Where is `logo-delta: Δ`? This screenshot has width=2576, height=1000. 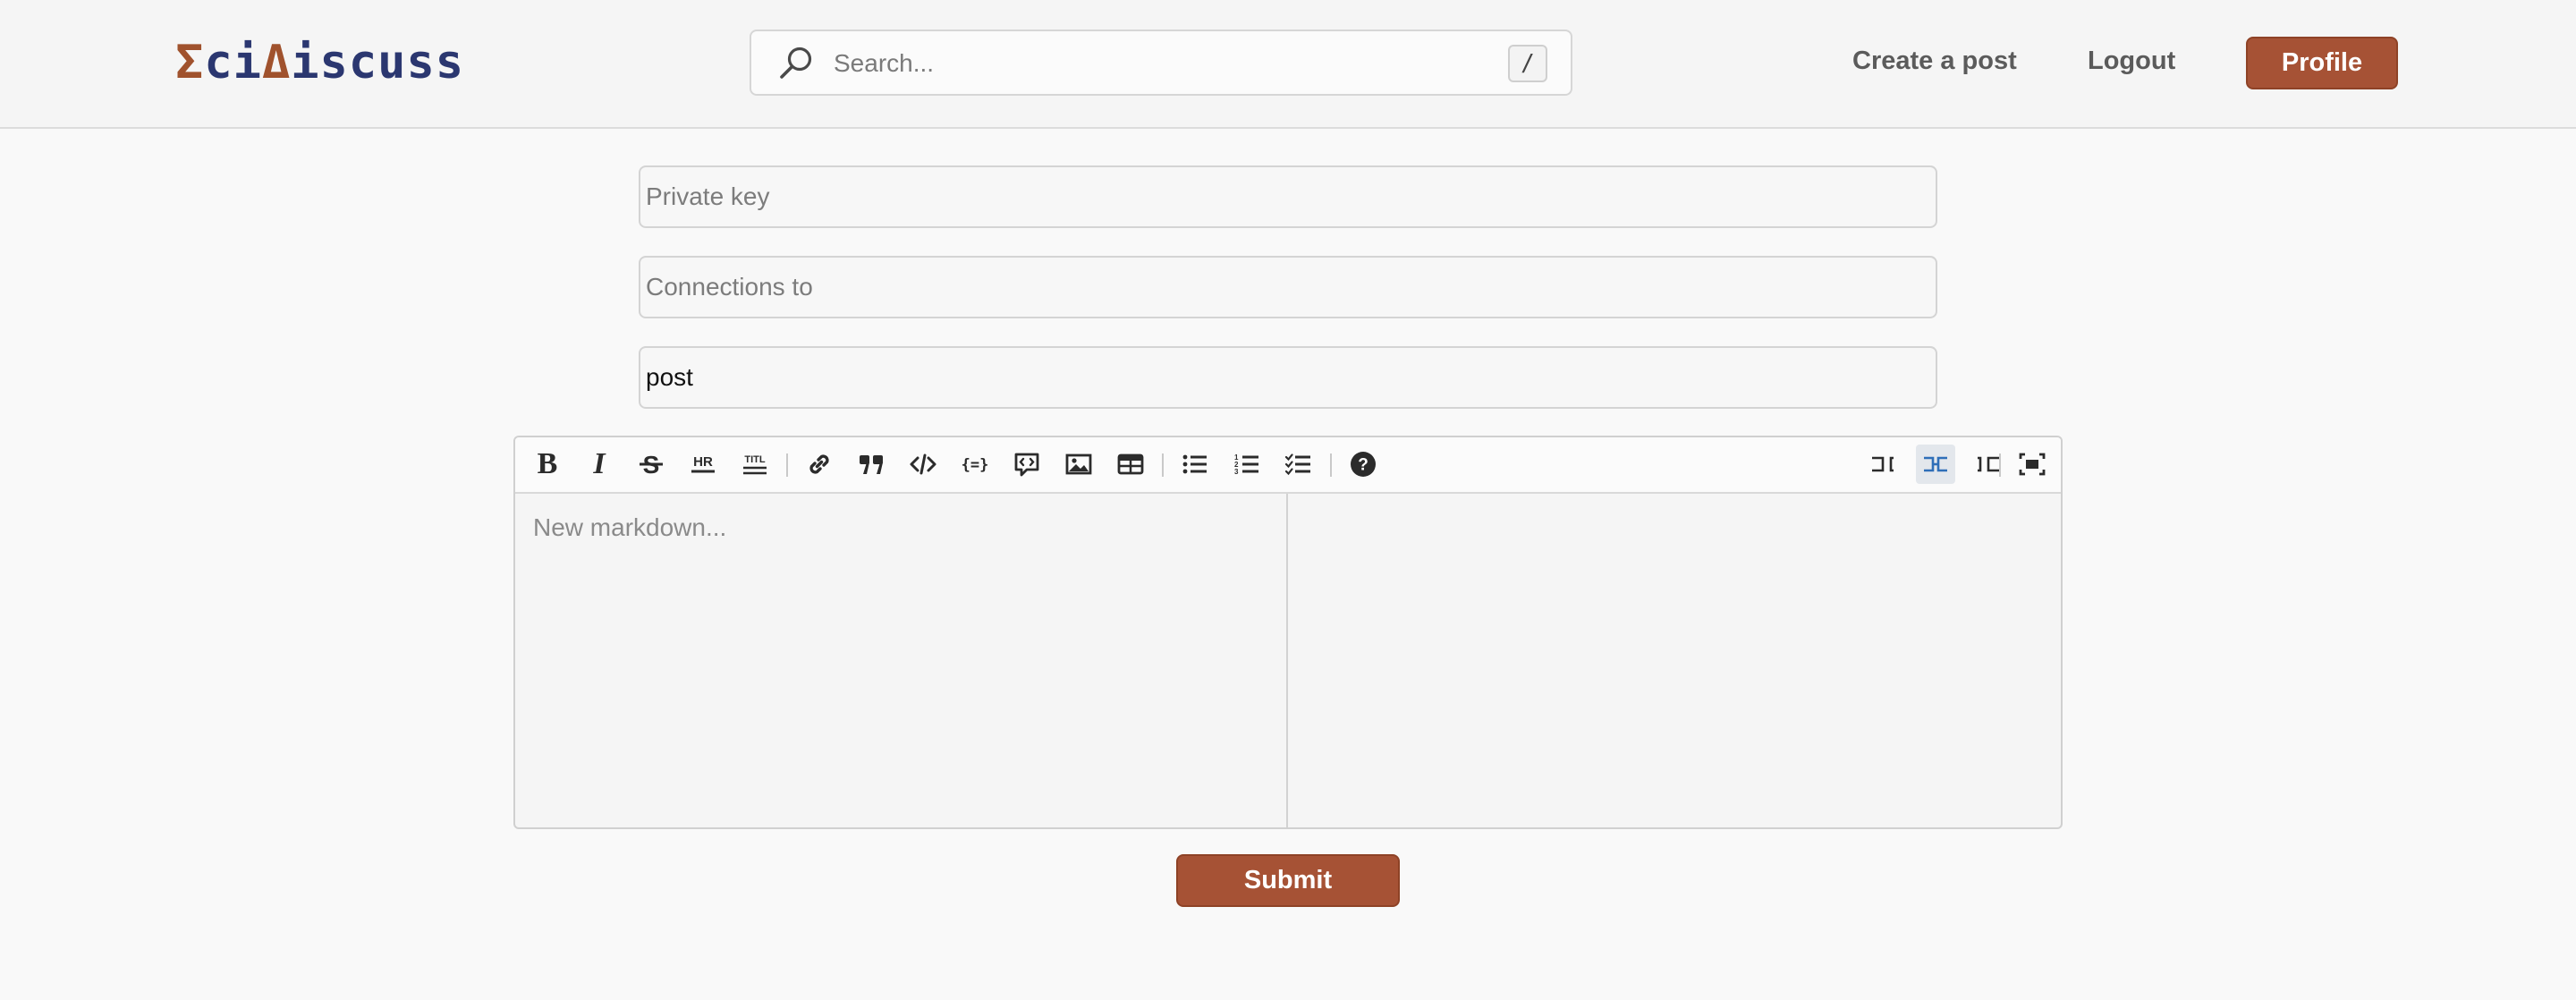
logo-delta: Δ is located at coordinates (276, 62).